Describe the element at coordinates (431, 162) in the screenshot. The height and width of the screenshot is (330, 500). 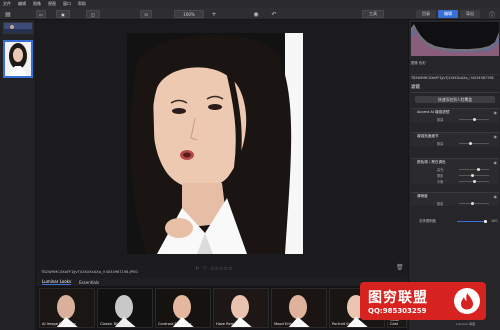
I see `section-title: 颜色调 / 黑白调色` at that location.